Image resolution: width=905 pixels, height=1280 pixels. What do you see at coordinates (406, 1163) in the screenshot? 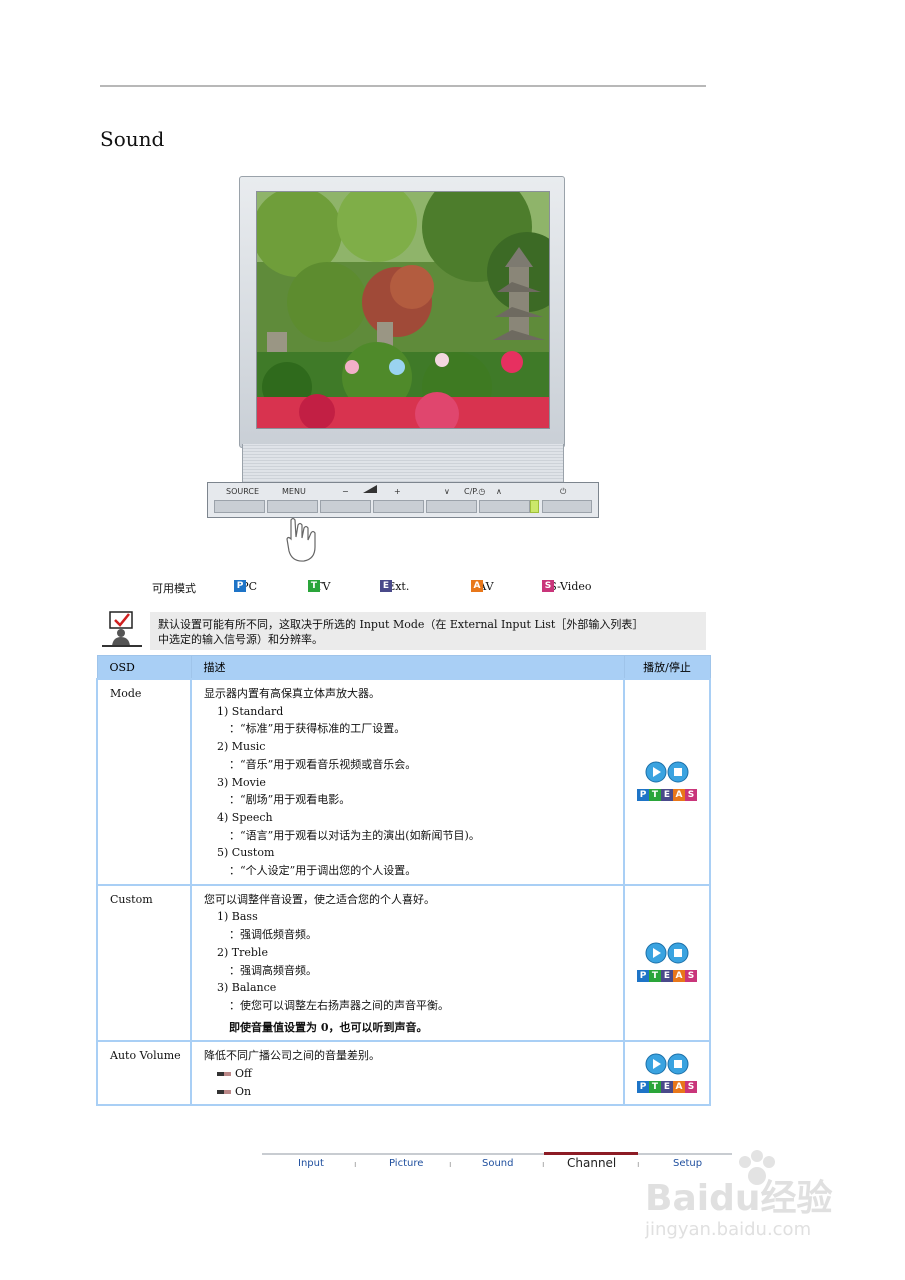
I see `nav-picture: Picture` at bounding box center [406, 1163].